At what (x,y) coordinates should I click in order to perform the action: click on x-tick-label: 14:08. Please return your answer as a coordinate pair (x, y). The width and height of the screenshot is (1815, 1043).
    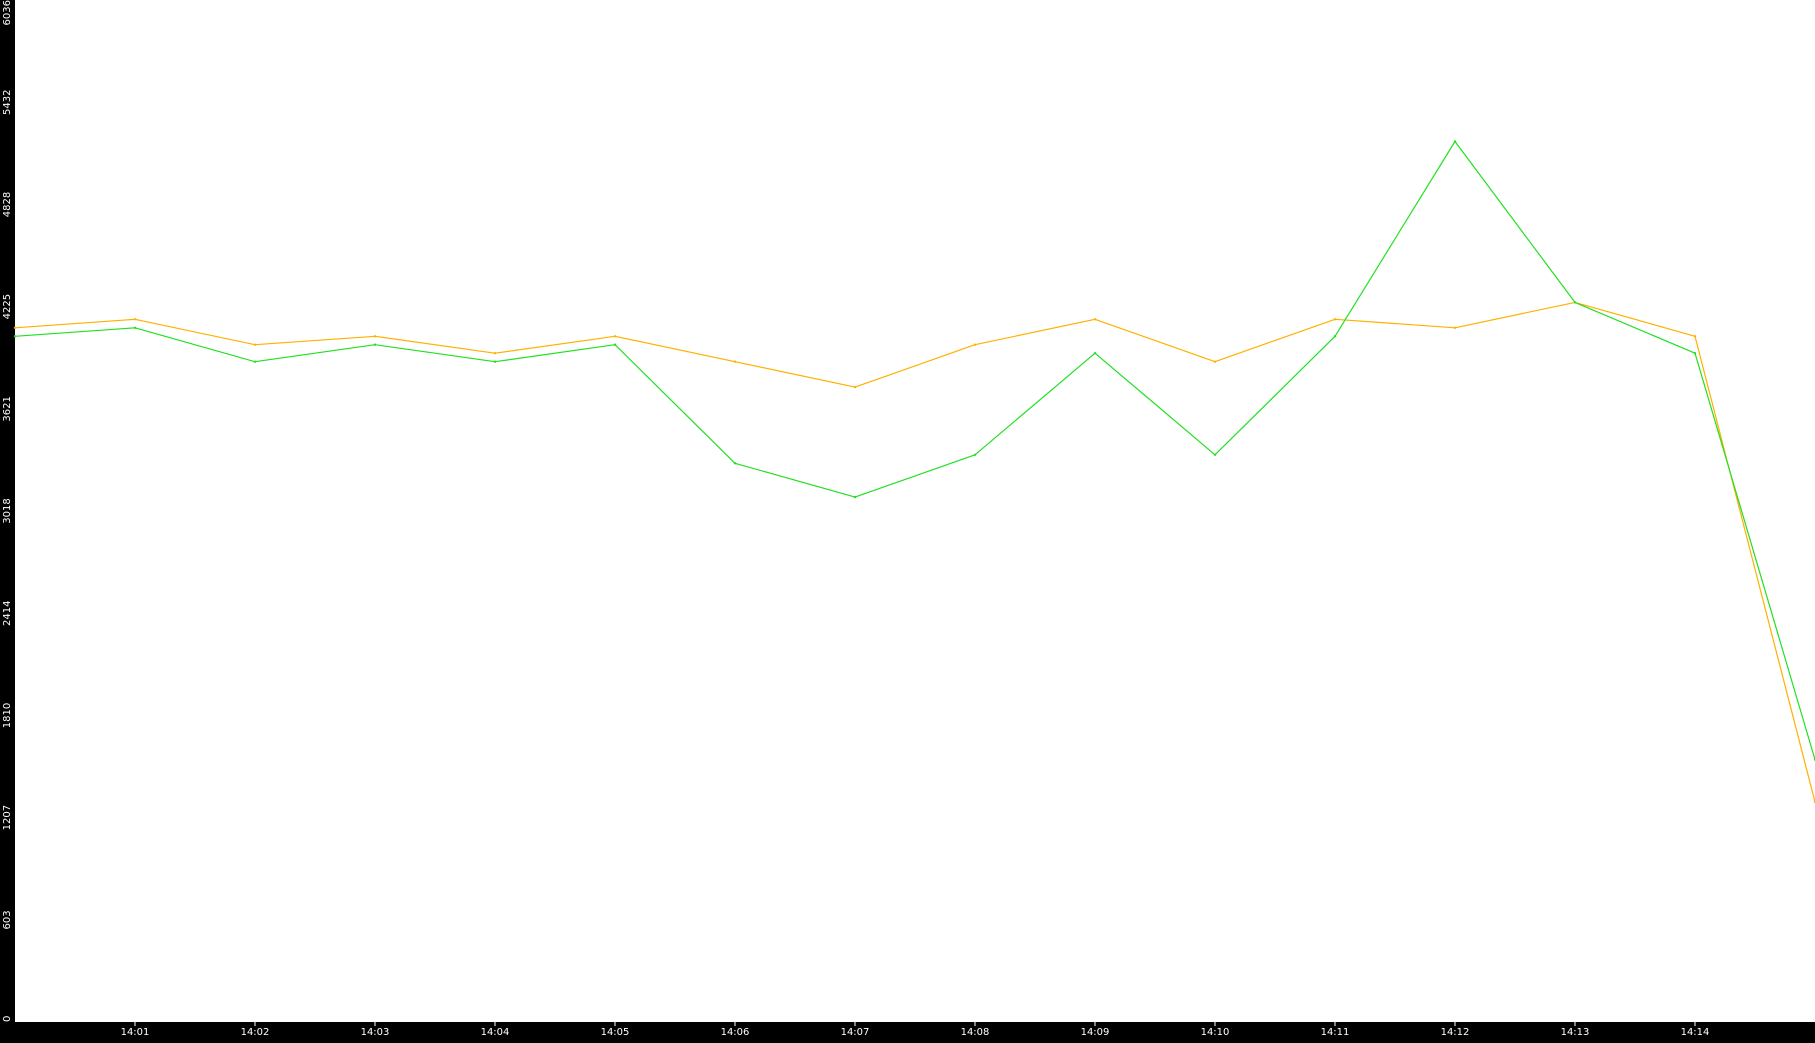
    Looking at the image, I should click on (975, 1032).